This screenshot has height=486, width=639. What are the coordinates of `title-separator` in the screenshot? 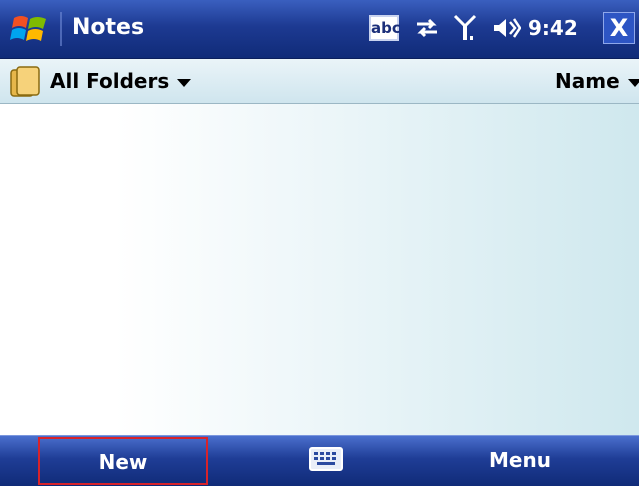 It's located at (61, 29).